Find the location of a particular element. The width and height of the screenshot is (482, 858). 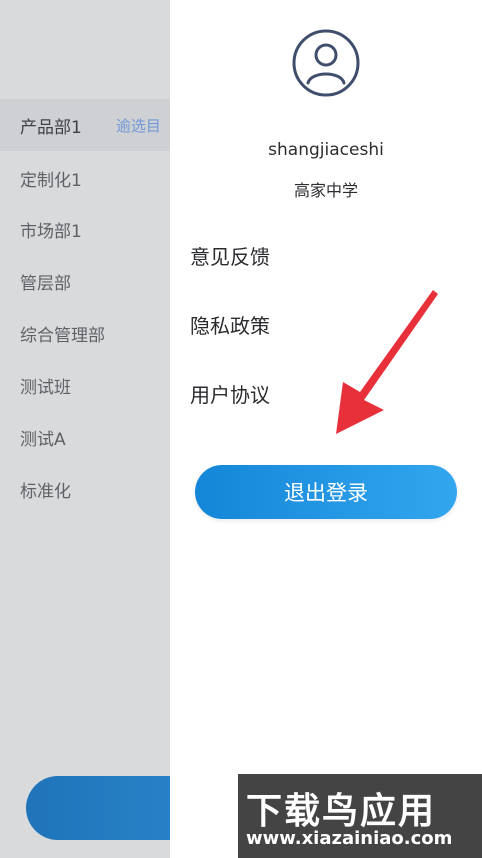

left-item-label: 标准化 is located at coordinates (45, 491).